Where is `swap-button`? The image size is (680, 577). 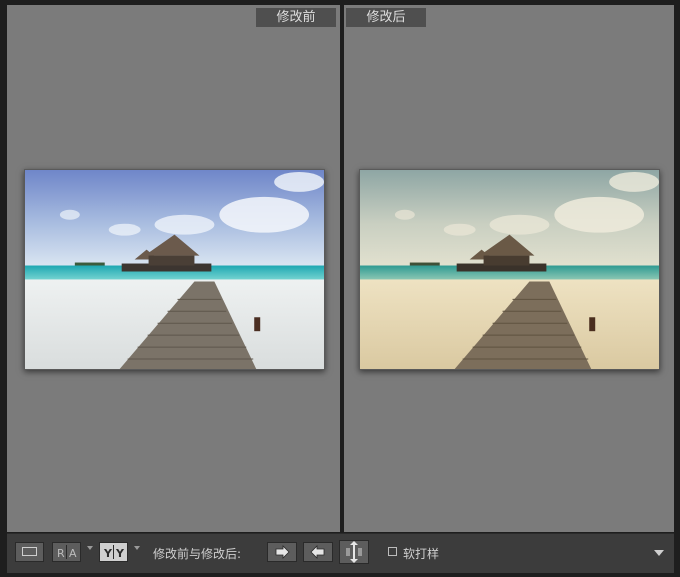
swap-button is located at coordinates (354, 552).